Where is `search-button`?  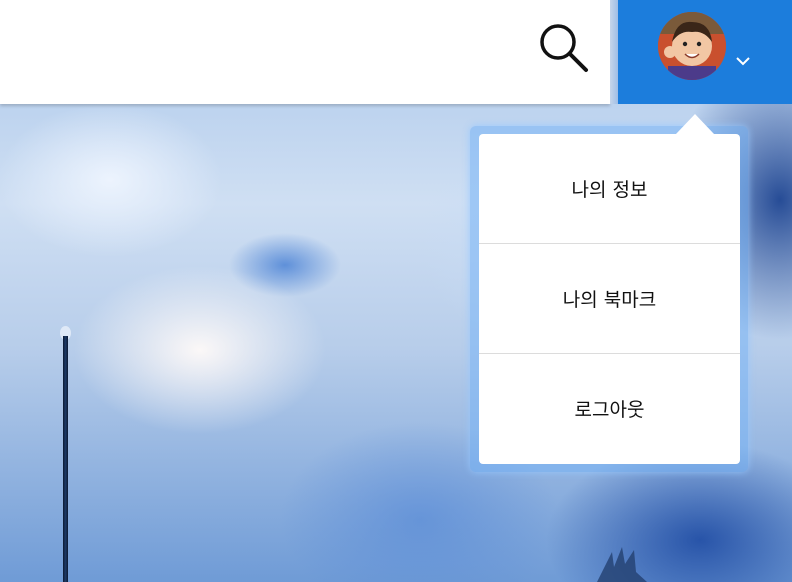
search-button is located at coordinates (564, 48).